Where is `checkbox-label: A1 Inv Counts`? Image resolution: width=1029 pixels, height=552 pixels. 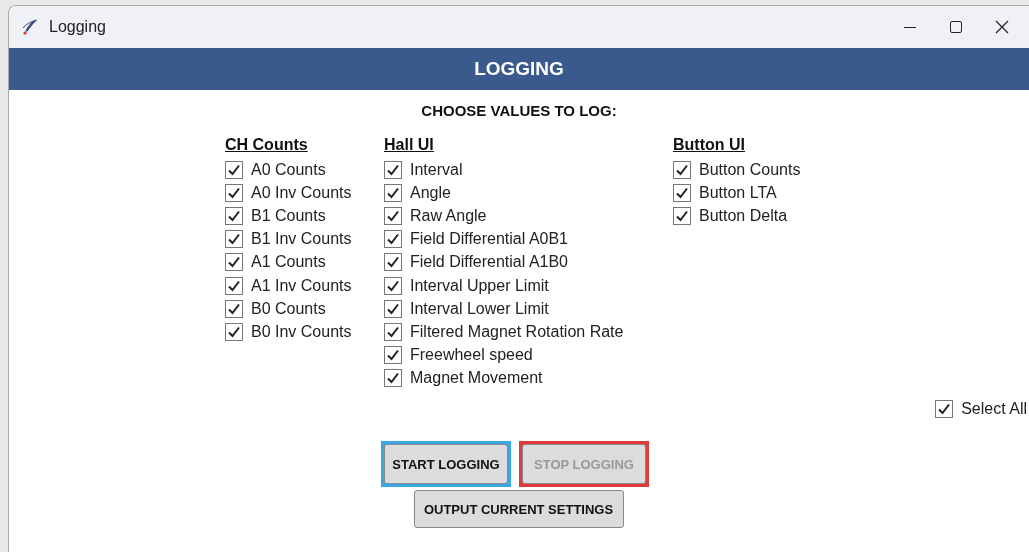
checkbox-label: A1 Inv Counts is located at coordinates (301, 285).